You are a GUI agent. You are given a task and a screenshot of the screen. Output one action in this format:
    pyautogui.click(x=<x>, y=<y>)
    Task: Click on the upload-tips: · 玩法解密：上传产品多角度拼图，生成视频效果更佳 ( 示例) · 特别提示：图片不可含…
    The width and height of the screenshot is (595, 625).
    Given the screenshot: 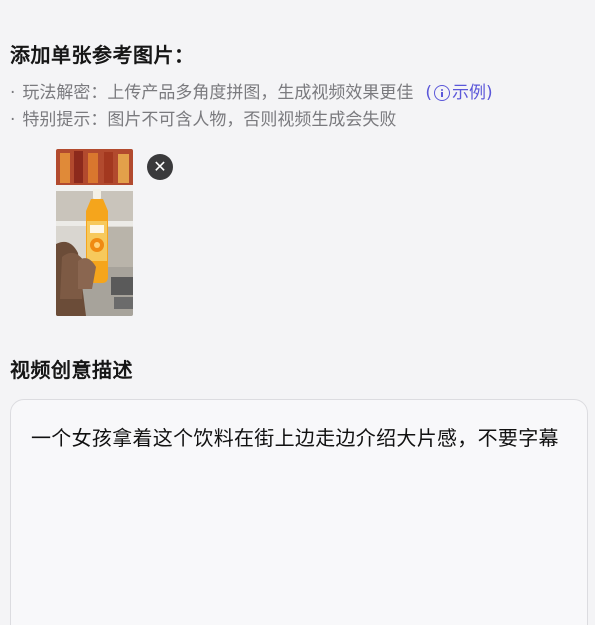 What is the action you would take?
    pyautogui.click(x=251, y=107)
    